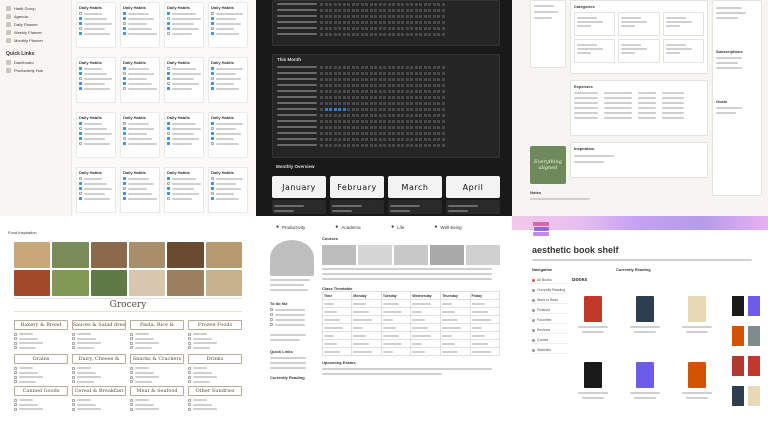 This screenshot has width=768, height=432. I want to click on expense-row, so click(639, 98).